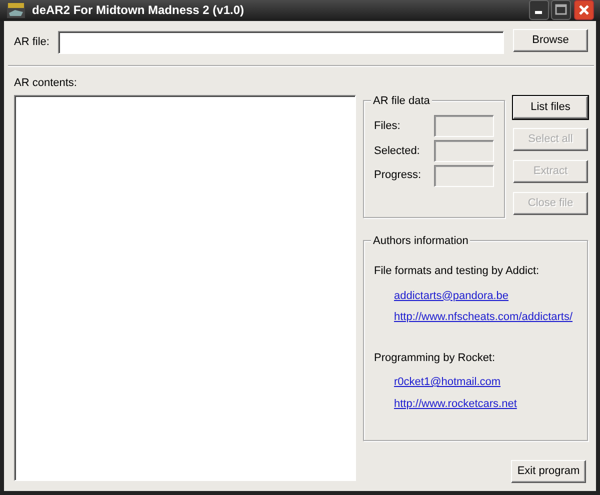  I want to click on action-button: List files, so click(550, 107).